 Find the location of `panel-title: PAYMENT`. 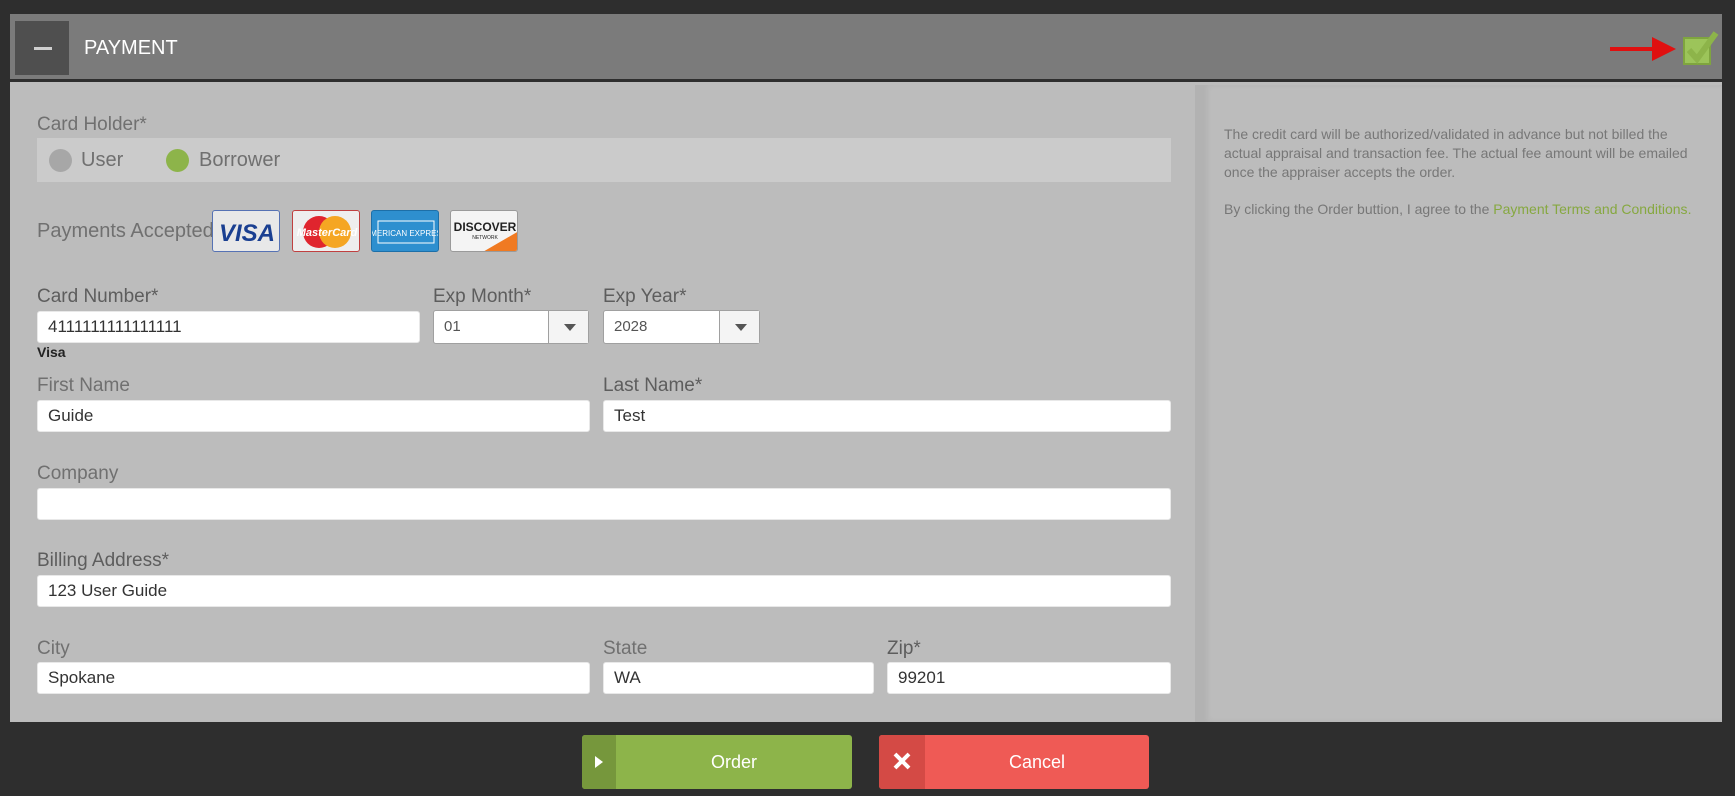

panel-title: PAYMENT is located at coordinates (131, 48).